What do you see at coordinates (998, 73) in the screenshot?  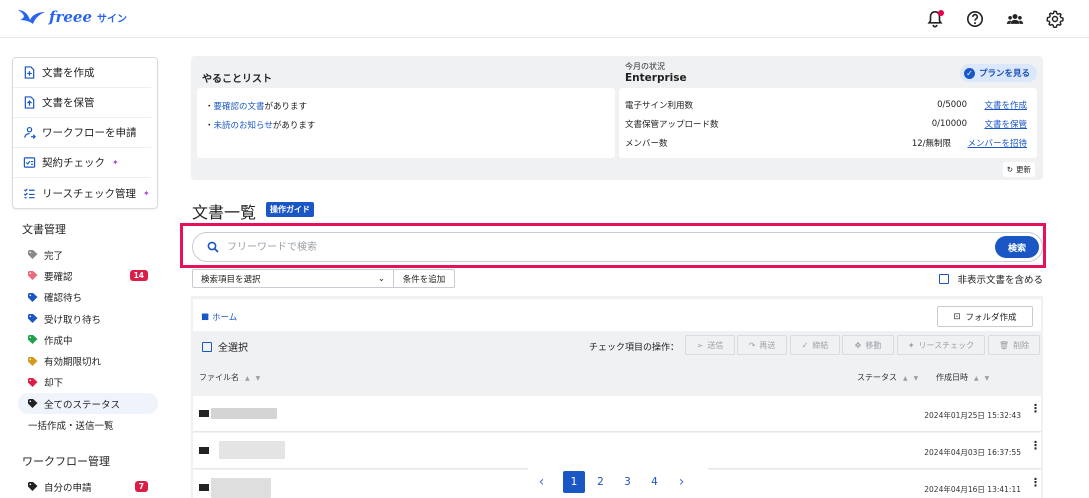 I see `view-plan-button: ✓ プランを見る` at bounding box center [998, 73].